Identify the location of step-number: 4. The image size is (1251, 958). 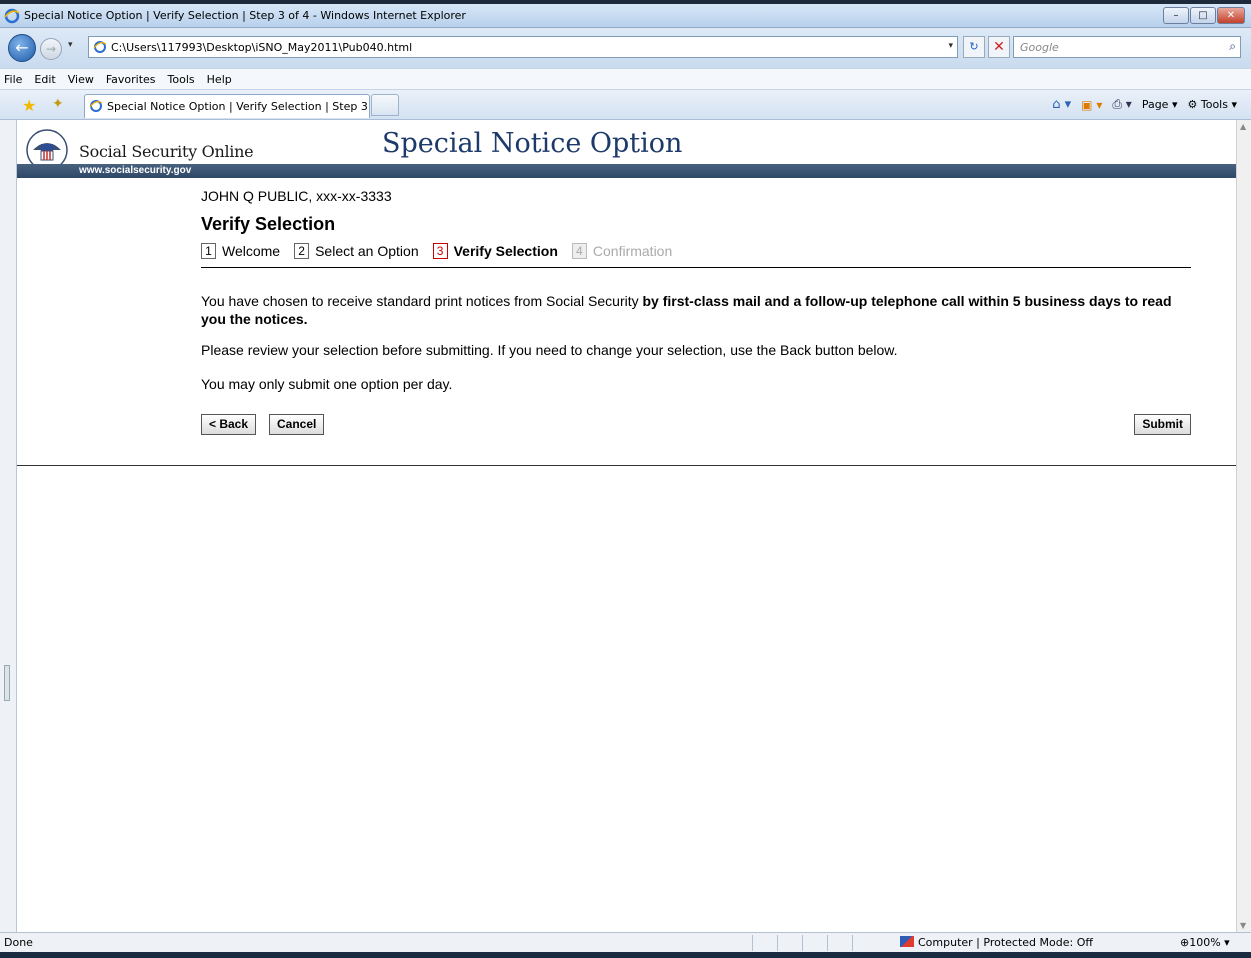
(579, 251).